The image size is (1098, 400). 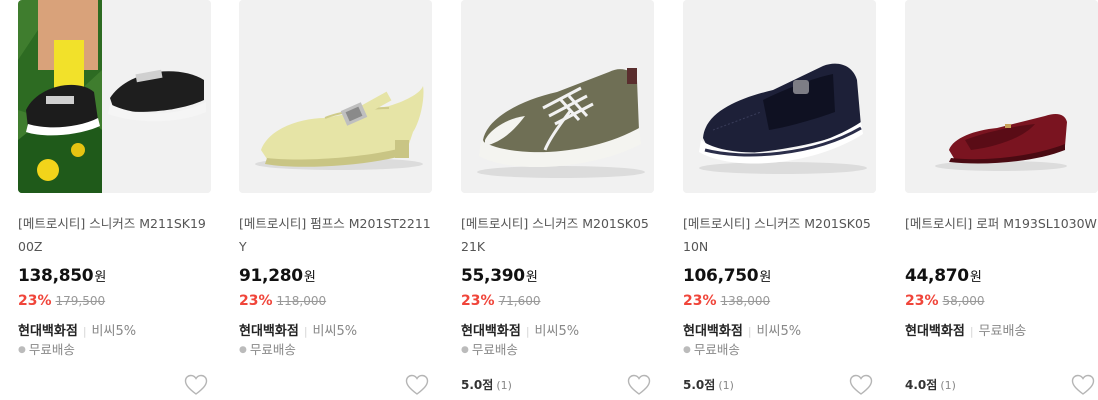 I want to click on price-amount: 106,750, so click(x=721, y=276).